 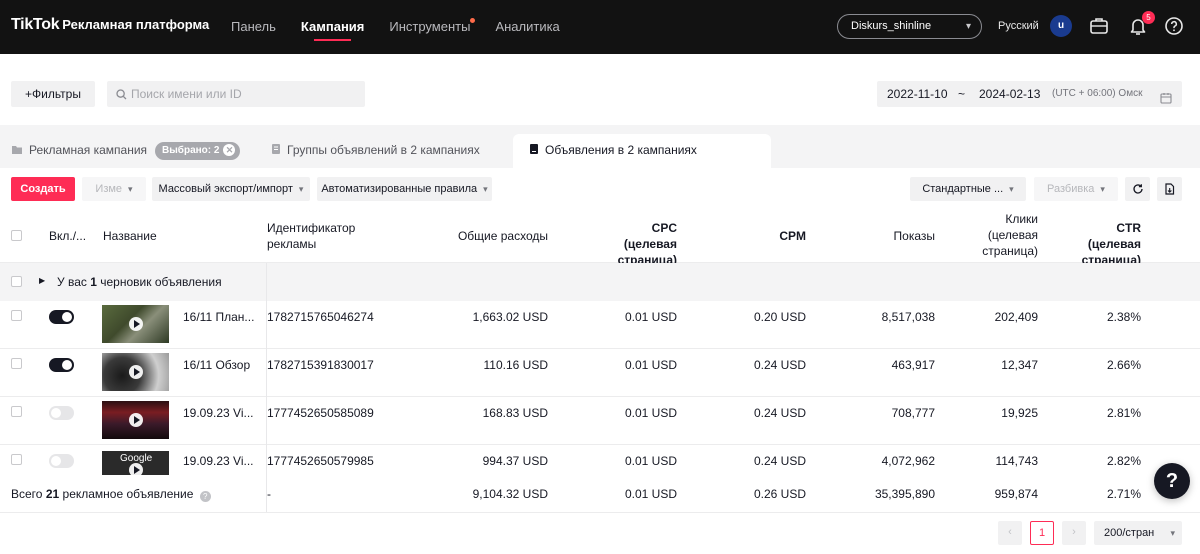 I want to click on total-spend: 9,104.32 USD, so click(x=510, y=494).